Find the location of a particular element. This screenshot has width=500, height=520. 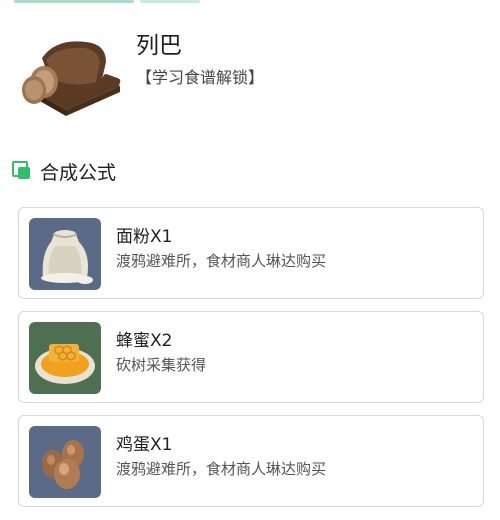

ingredient-source: 砍树采集获得 is located at coordinates (161, 365).